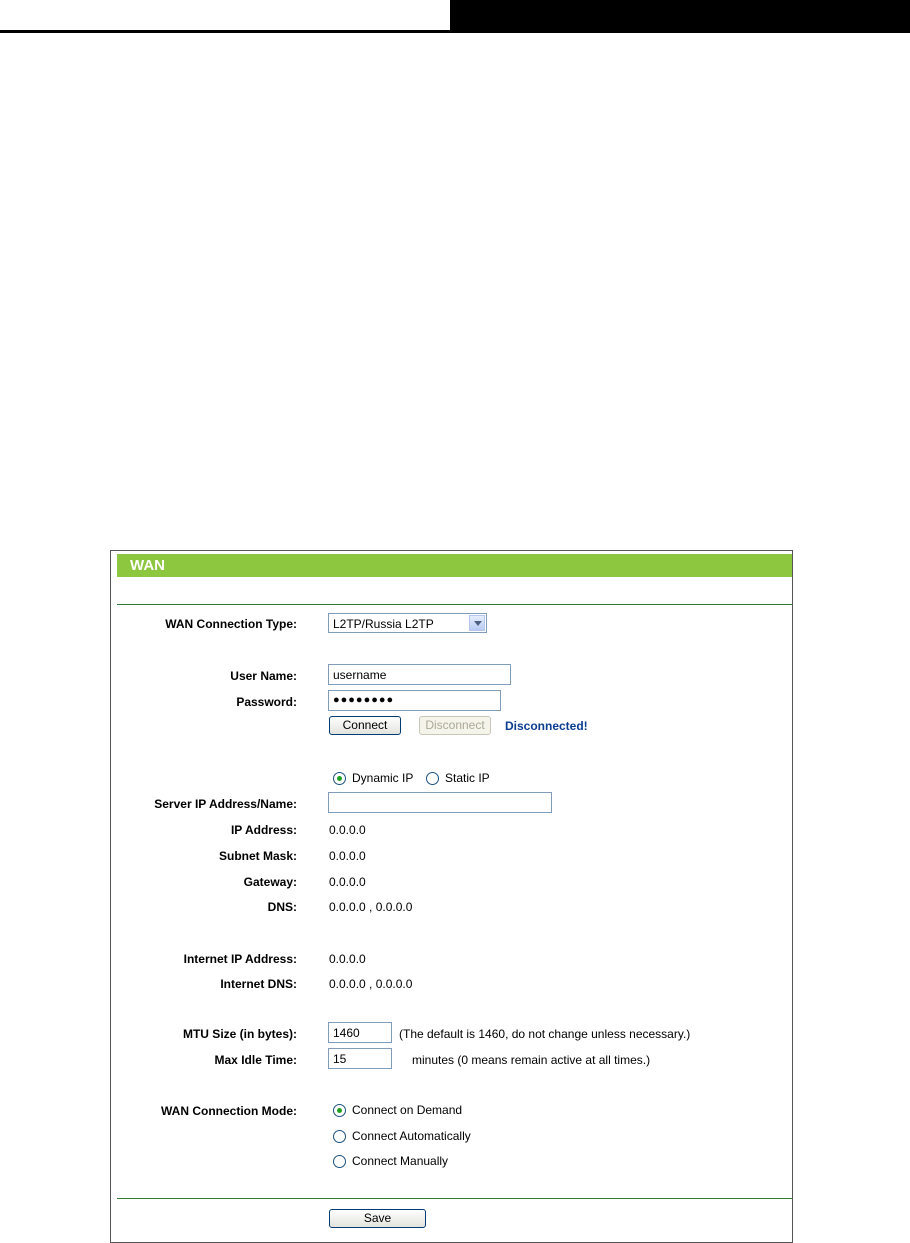 This screenshot has width=910, height=1243. I want to click on internet-ip-label: Internet IP Address:, so click(240, 959).